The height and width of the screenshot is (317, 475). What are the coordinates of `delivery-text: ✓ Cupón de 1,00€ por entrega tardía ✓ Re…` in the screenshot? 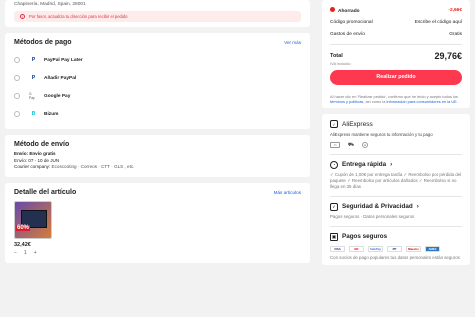 It's located at (396, 180).